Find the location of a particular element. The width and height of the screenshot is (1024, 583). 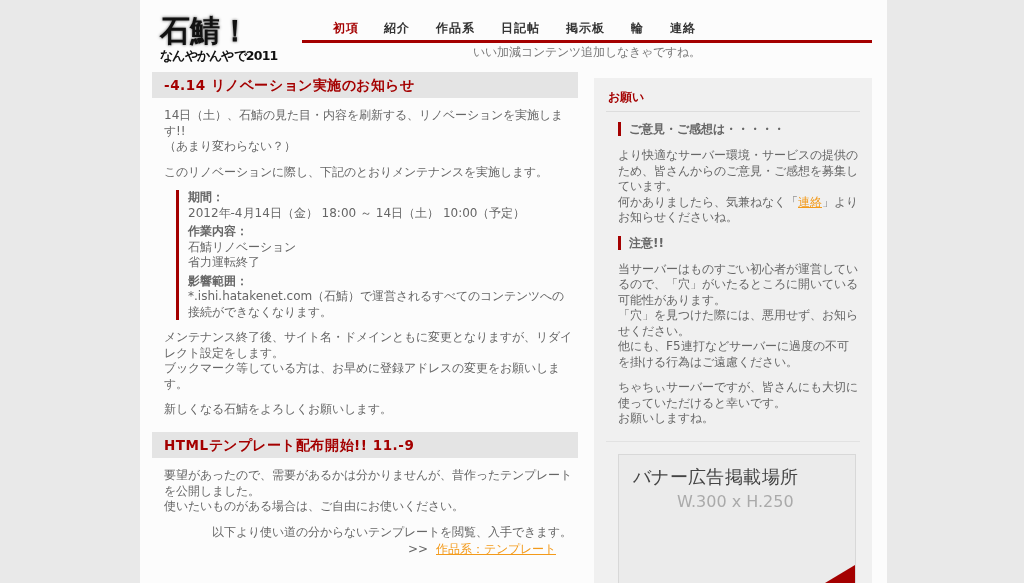

article-heading: HTMLテンプレート配布開始!! 11.-9 is located at coordinates (365, 444).